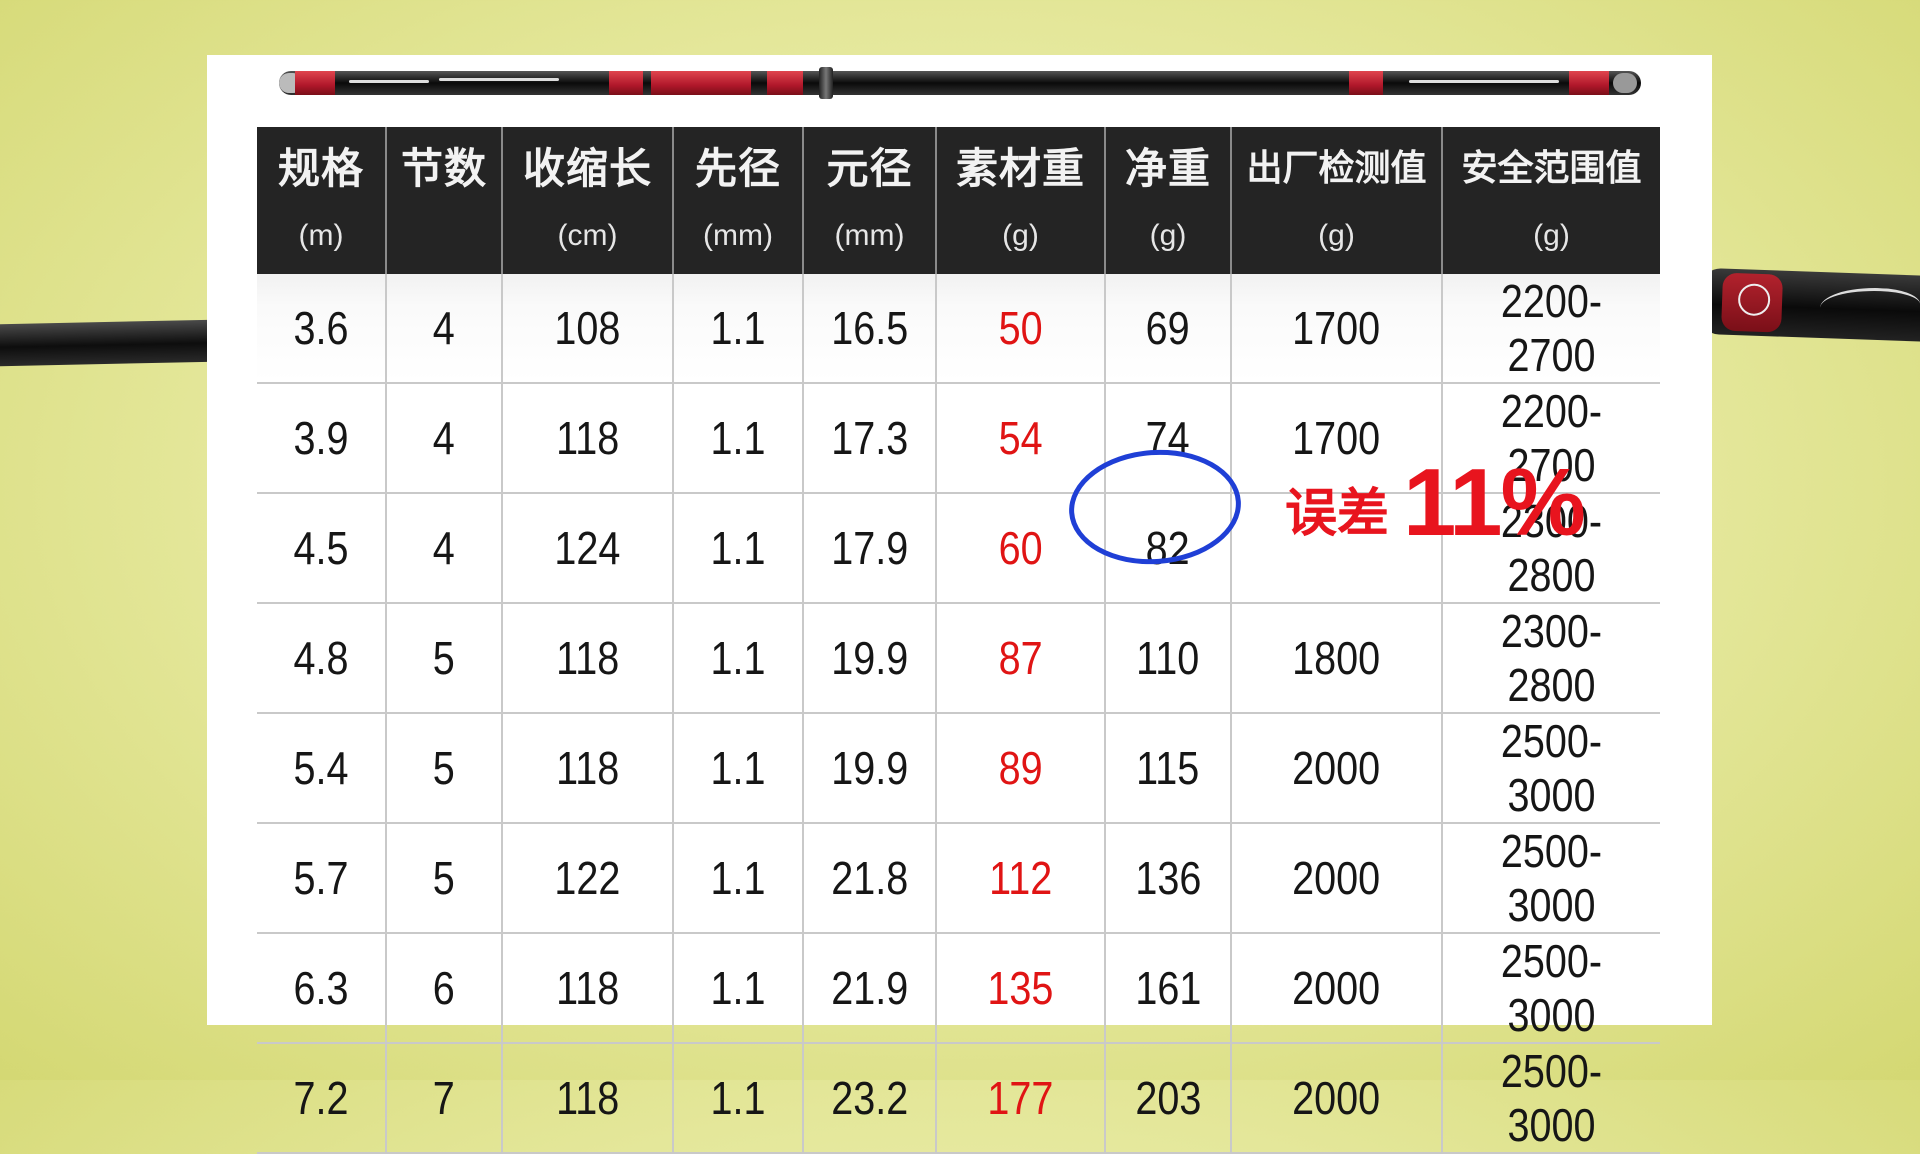  I want to click on table-cell: 2200-2700, so click(1551, 329).